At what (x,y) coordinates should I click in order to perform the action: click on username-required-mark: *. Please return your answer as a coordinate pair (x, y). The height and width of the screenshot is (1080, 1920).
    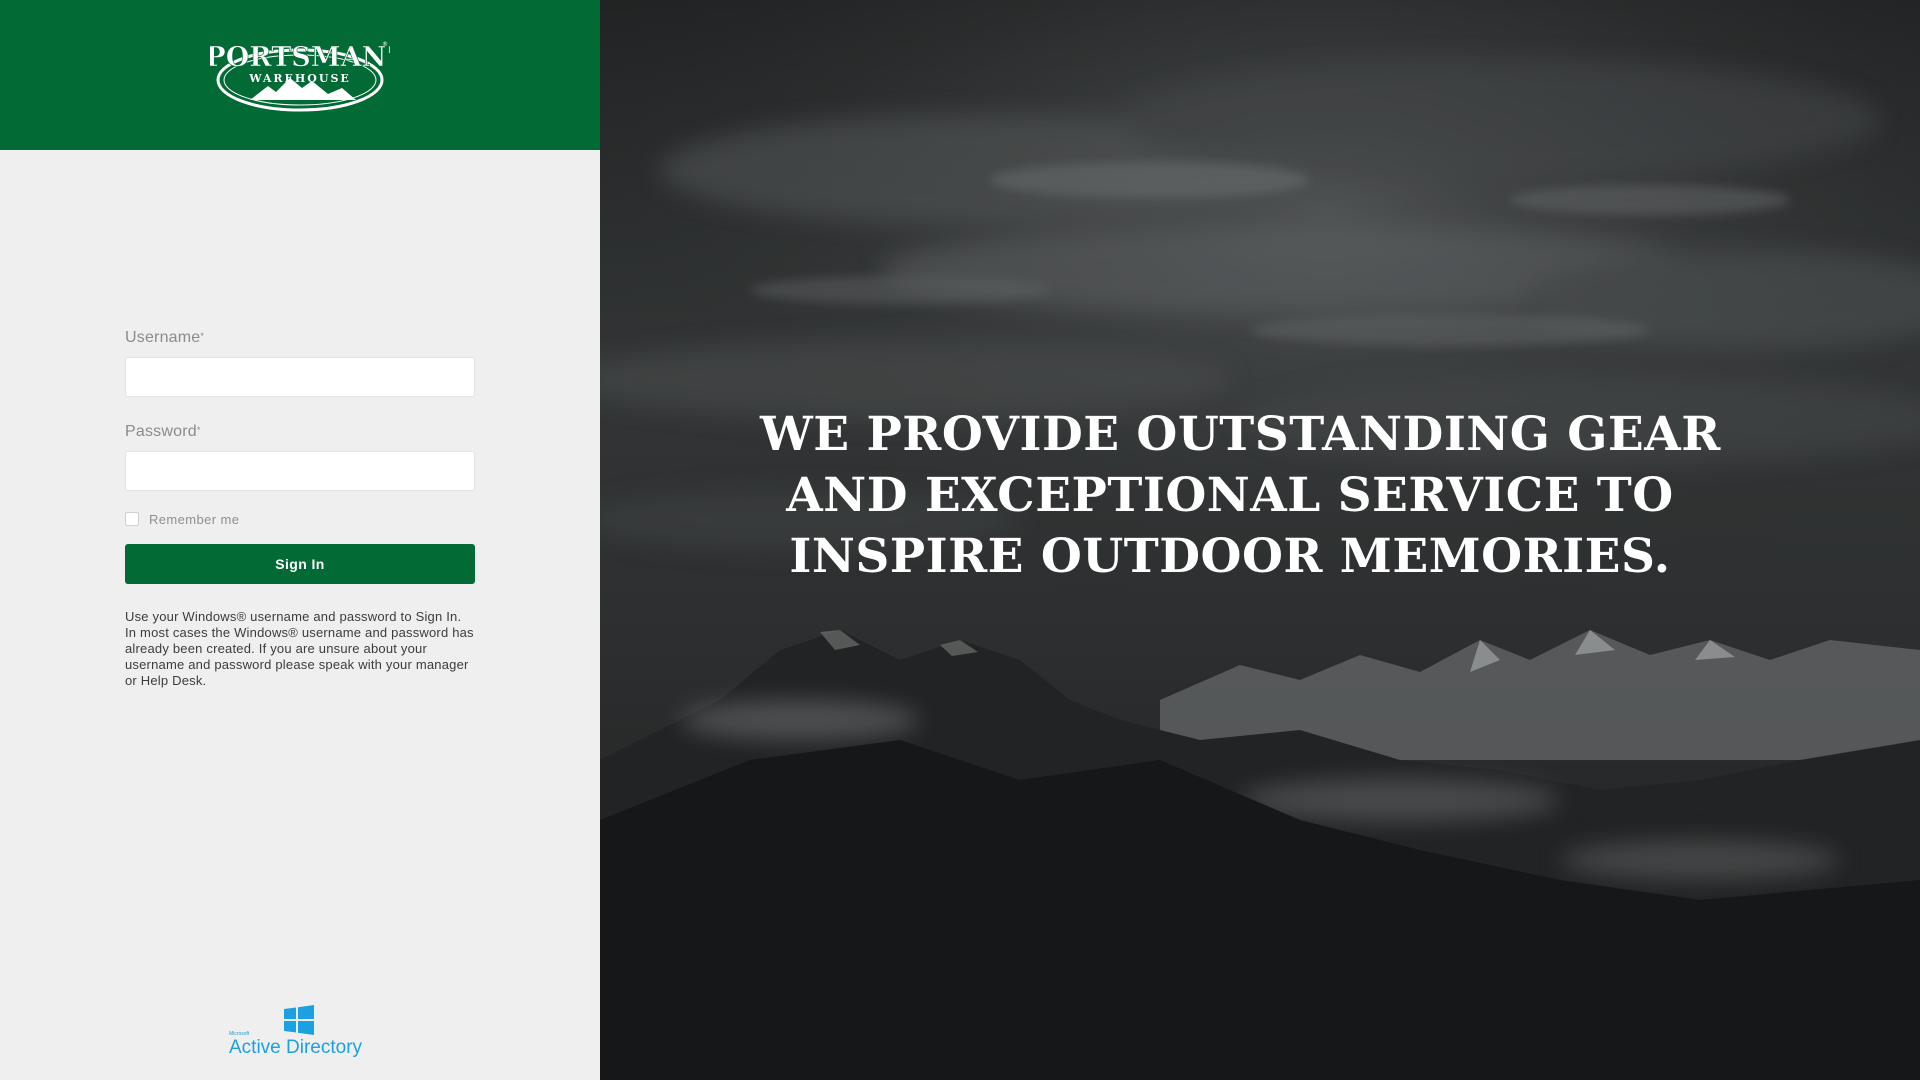
    Looking at the image, I should click on (202, 336).